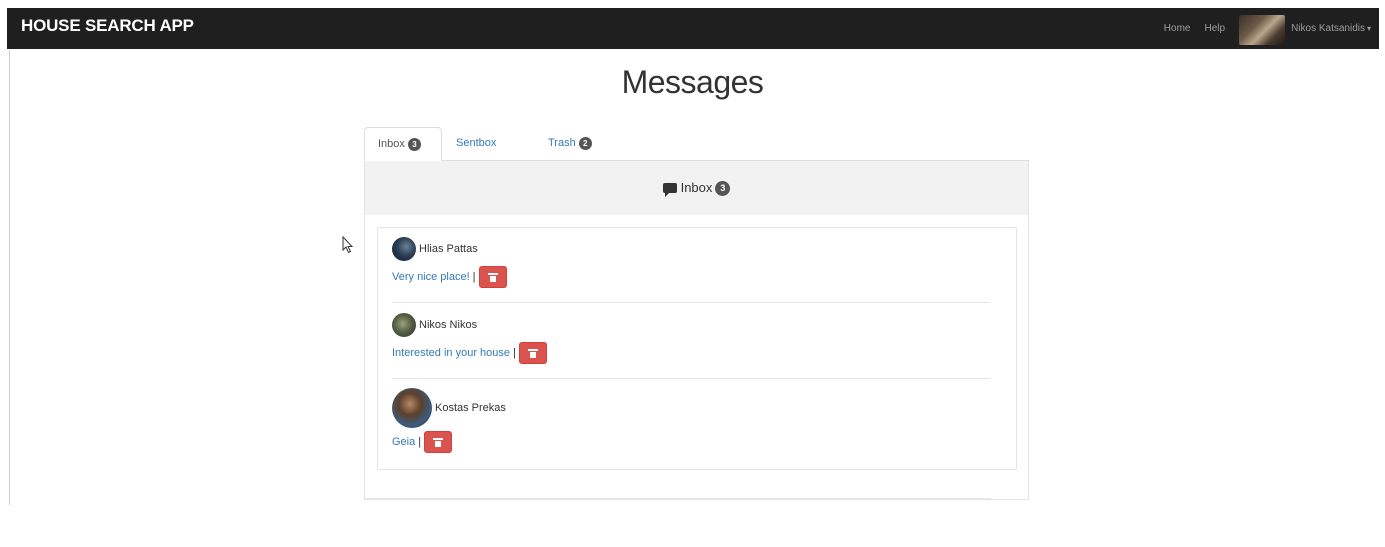 The width and height of the screenshot is (1385, 547). I want to click on message-subject-link: Geia, so click(403, 442).